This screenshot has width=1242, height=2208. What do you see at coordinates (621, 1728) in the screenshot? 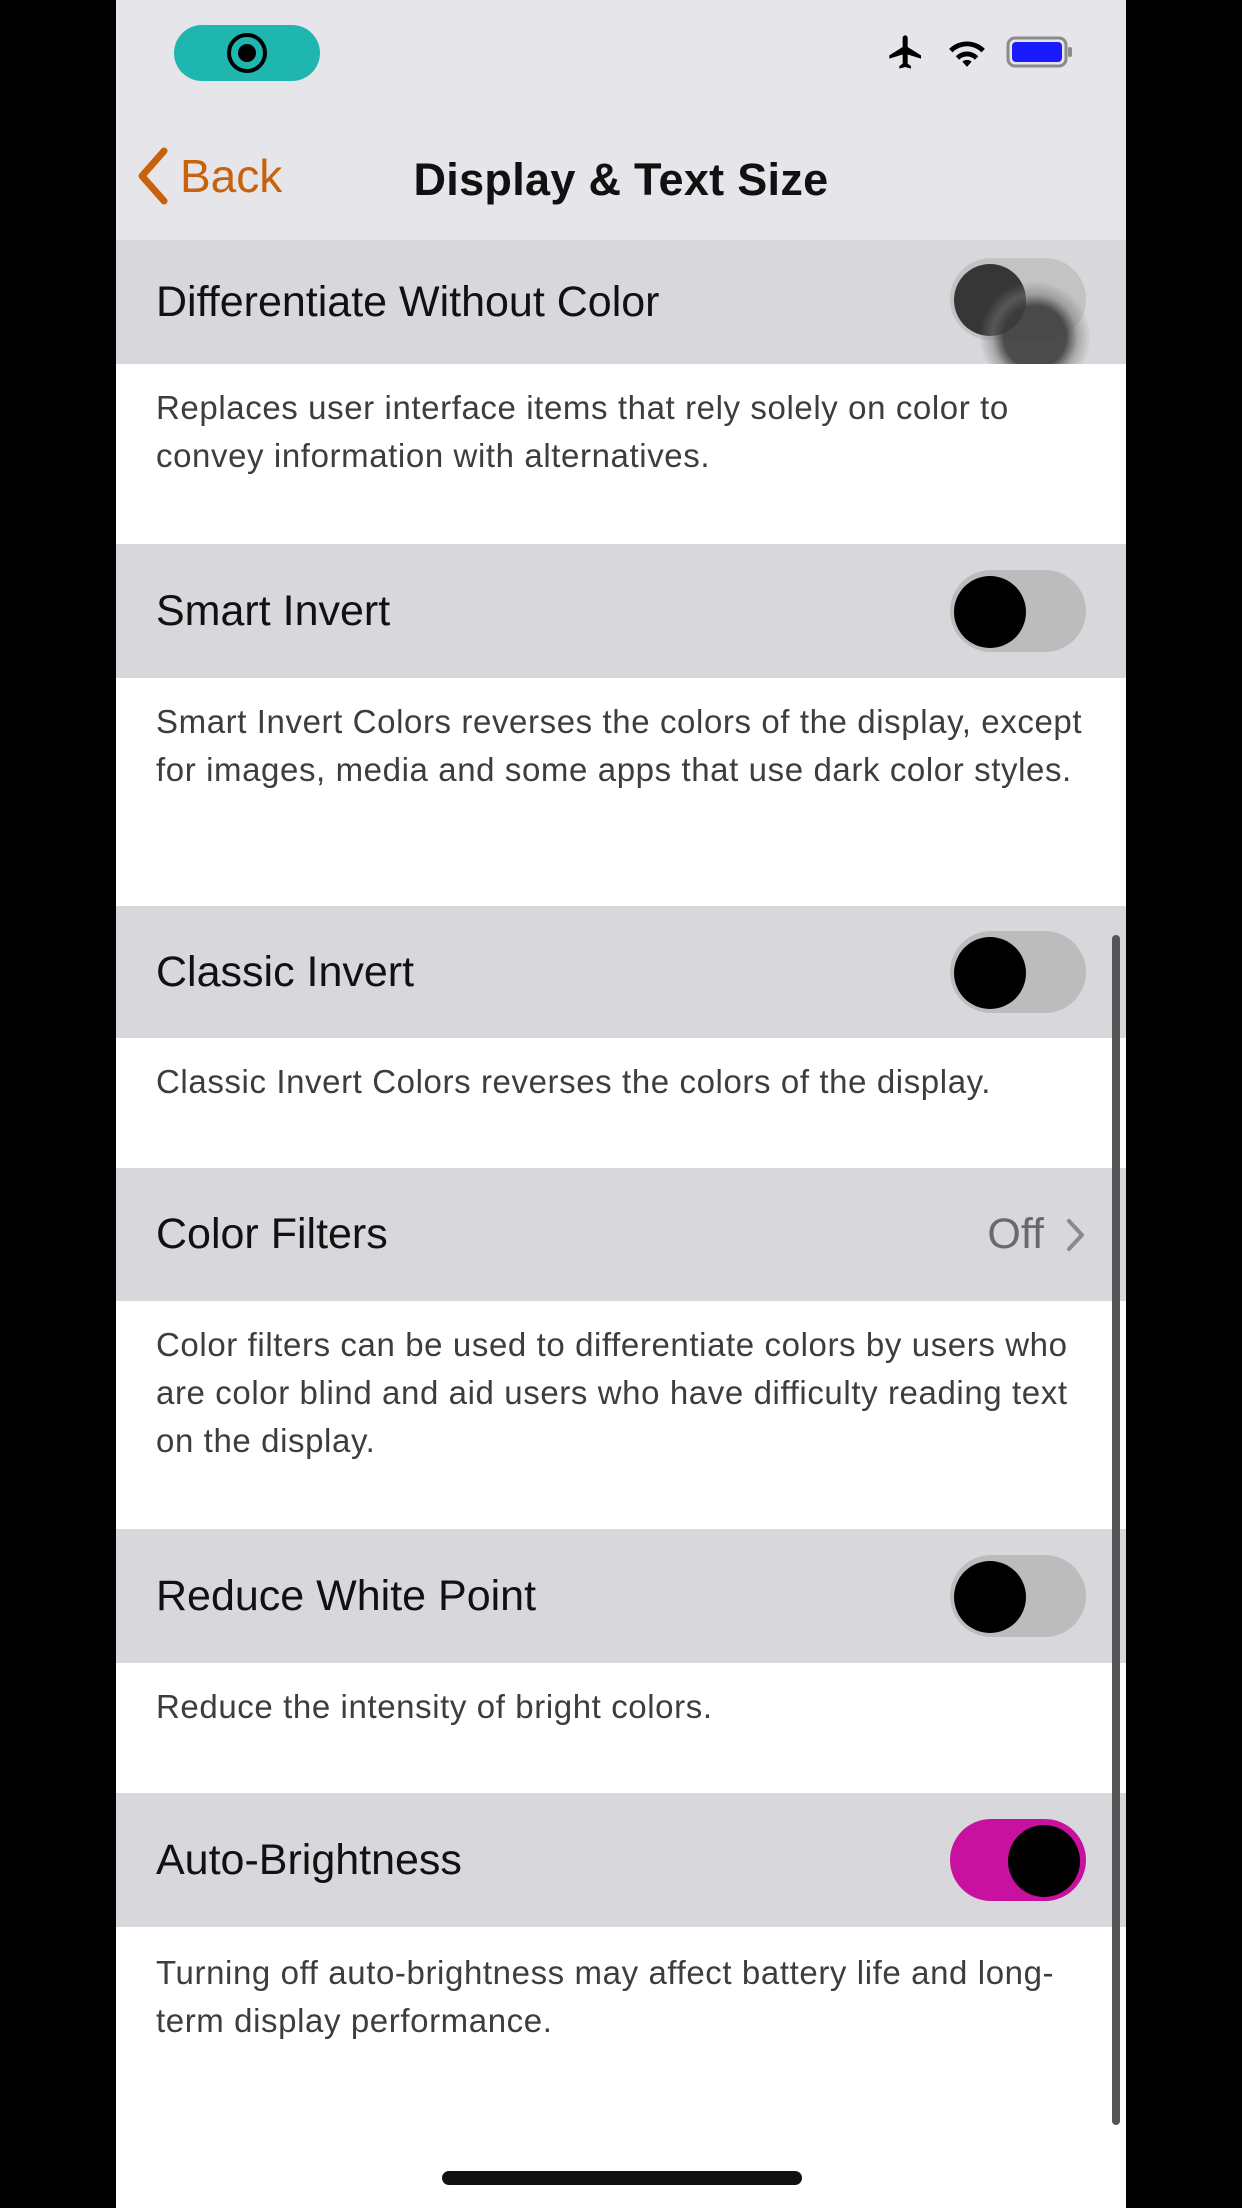
I see `description-reduce-white-point: Reduce the intensity of bright colors.` at bounding box center [621, 1728].